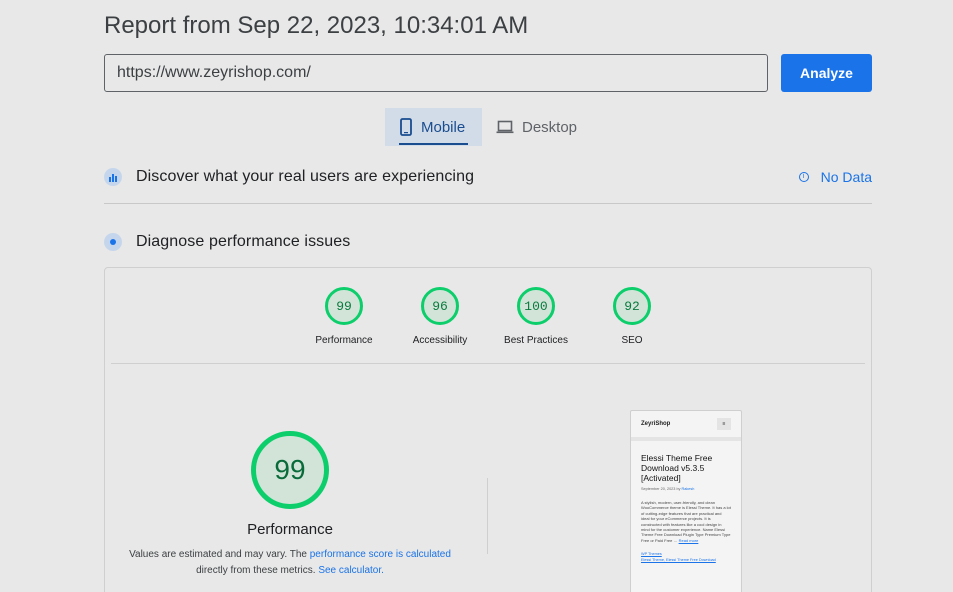 The image size is (953, 592). What do you see at coordinates (243, 241) in the screenshot?
I see `diagnose-heading: Diagnose performance issues` at bounding box center [243, 241].